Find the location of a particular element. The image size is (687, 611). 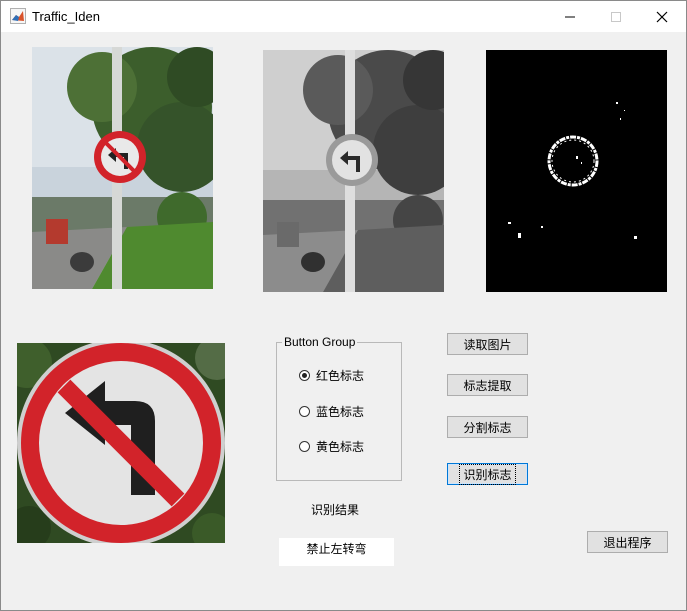

minimize-icon is located at coordinates (570, 16).